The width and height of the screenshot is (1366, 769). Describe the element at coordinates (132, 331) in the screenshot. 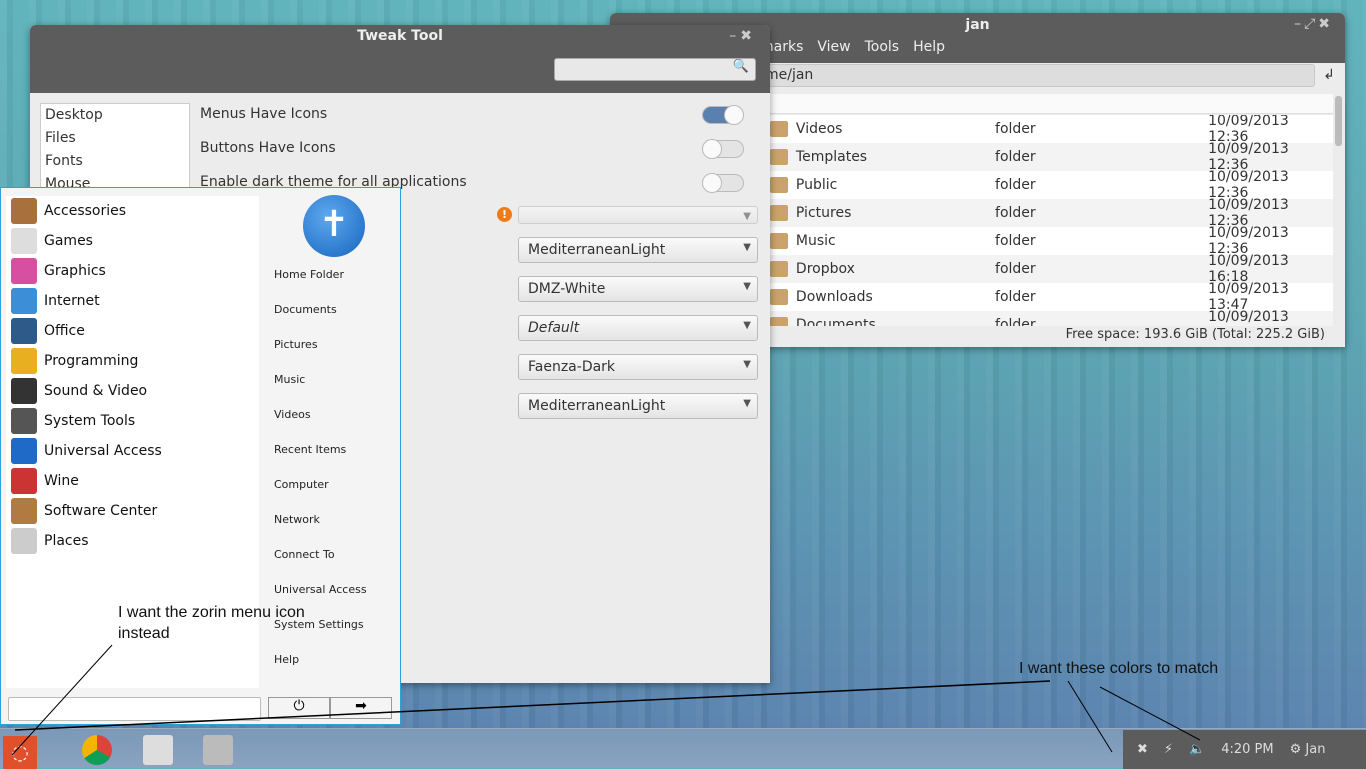

I see `menu-category: Office` at that location.